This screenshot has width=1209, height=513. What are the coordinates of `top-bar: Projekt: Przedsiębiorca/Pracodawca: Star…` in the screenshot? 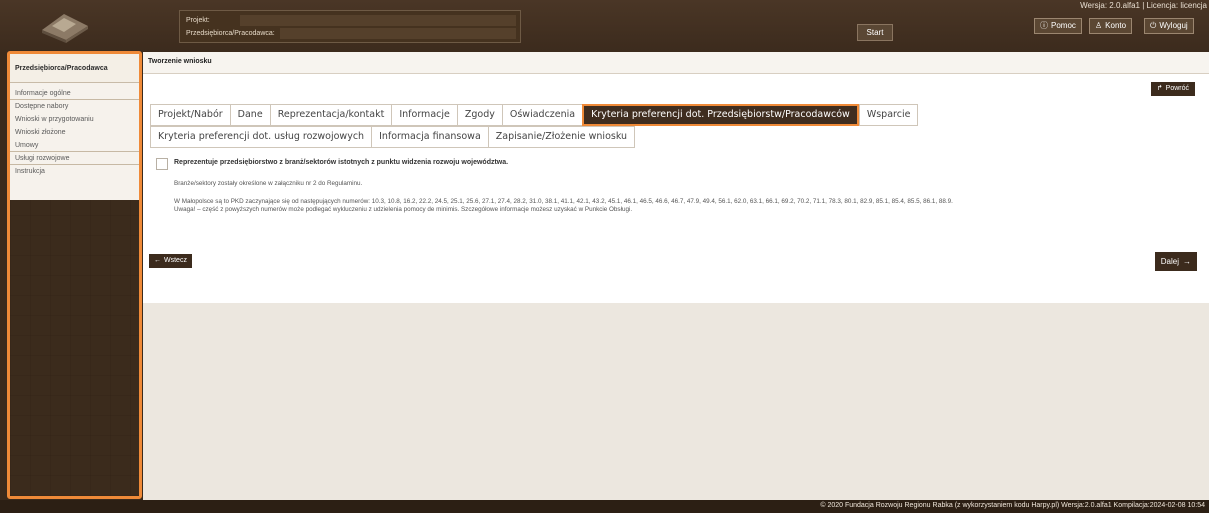 It's located at (604, 26).